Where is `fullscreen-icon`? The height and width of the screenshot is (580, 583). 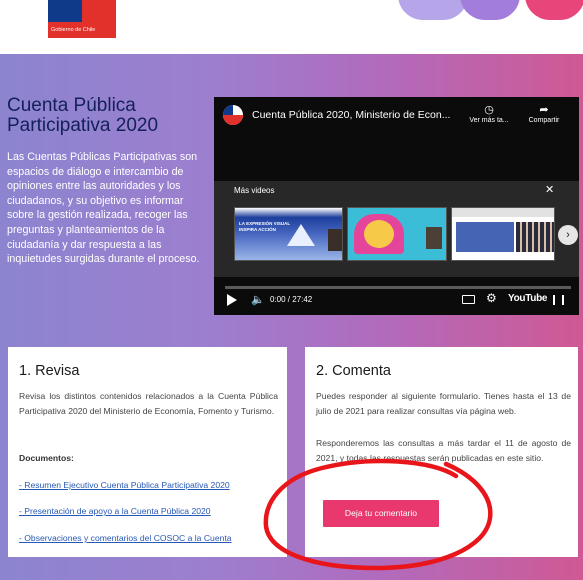
fullscreen-icon is located at coordinates (558, 300).